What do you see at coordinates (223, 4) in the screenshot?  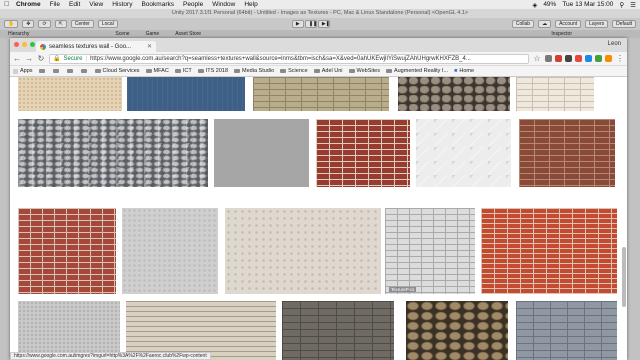 I see `menu-window: Window` at bounding box center [223, 4].